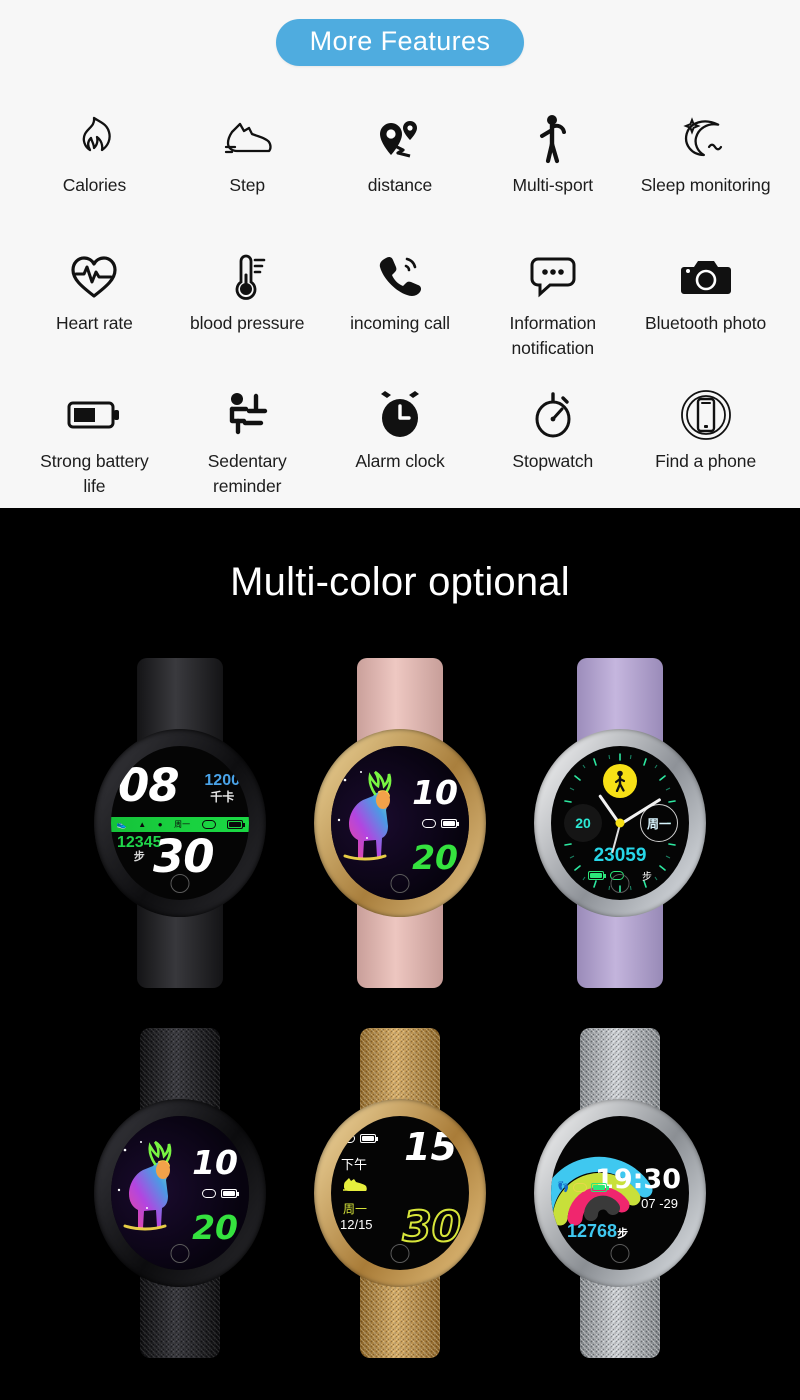  I want to click on feature-item-alarm-clock: Alarm clock, so click(400, 446).